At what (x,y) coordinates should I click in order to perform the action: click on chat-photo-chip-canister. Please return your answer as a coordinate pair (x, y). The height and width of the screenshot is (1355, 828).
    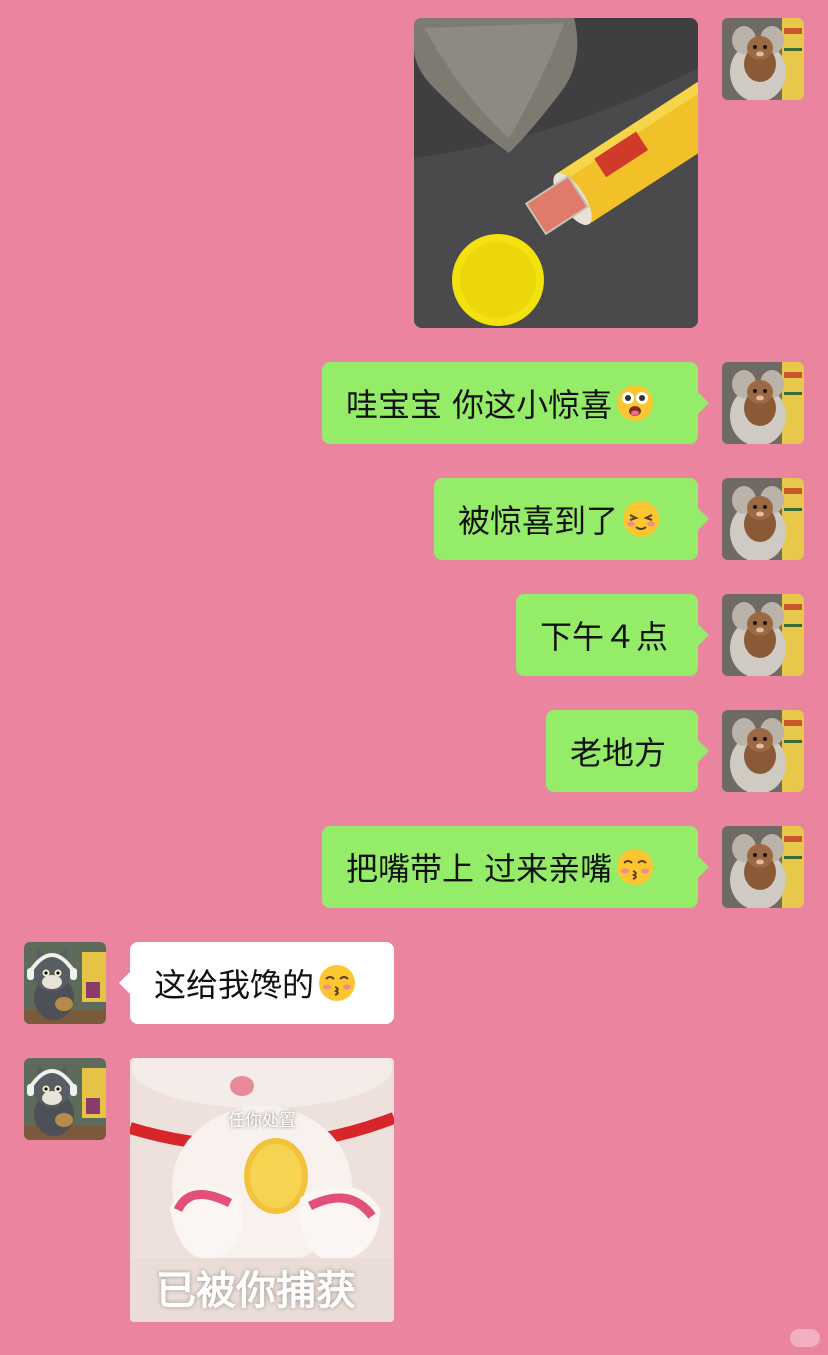
    Looking at the image, I should click on (556, 173).